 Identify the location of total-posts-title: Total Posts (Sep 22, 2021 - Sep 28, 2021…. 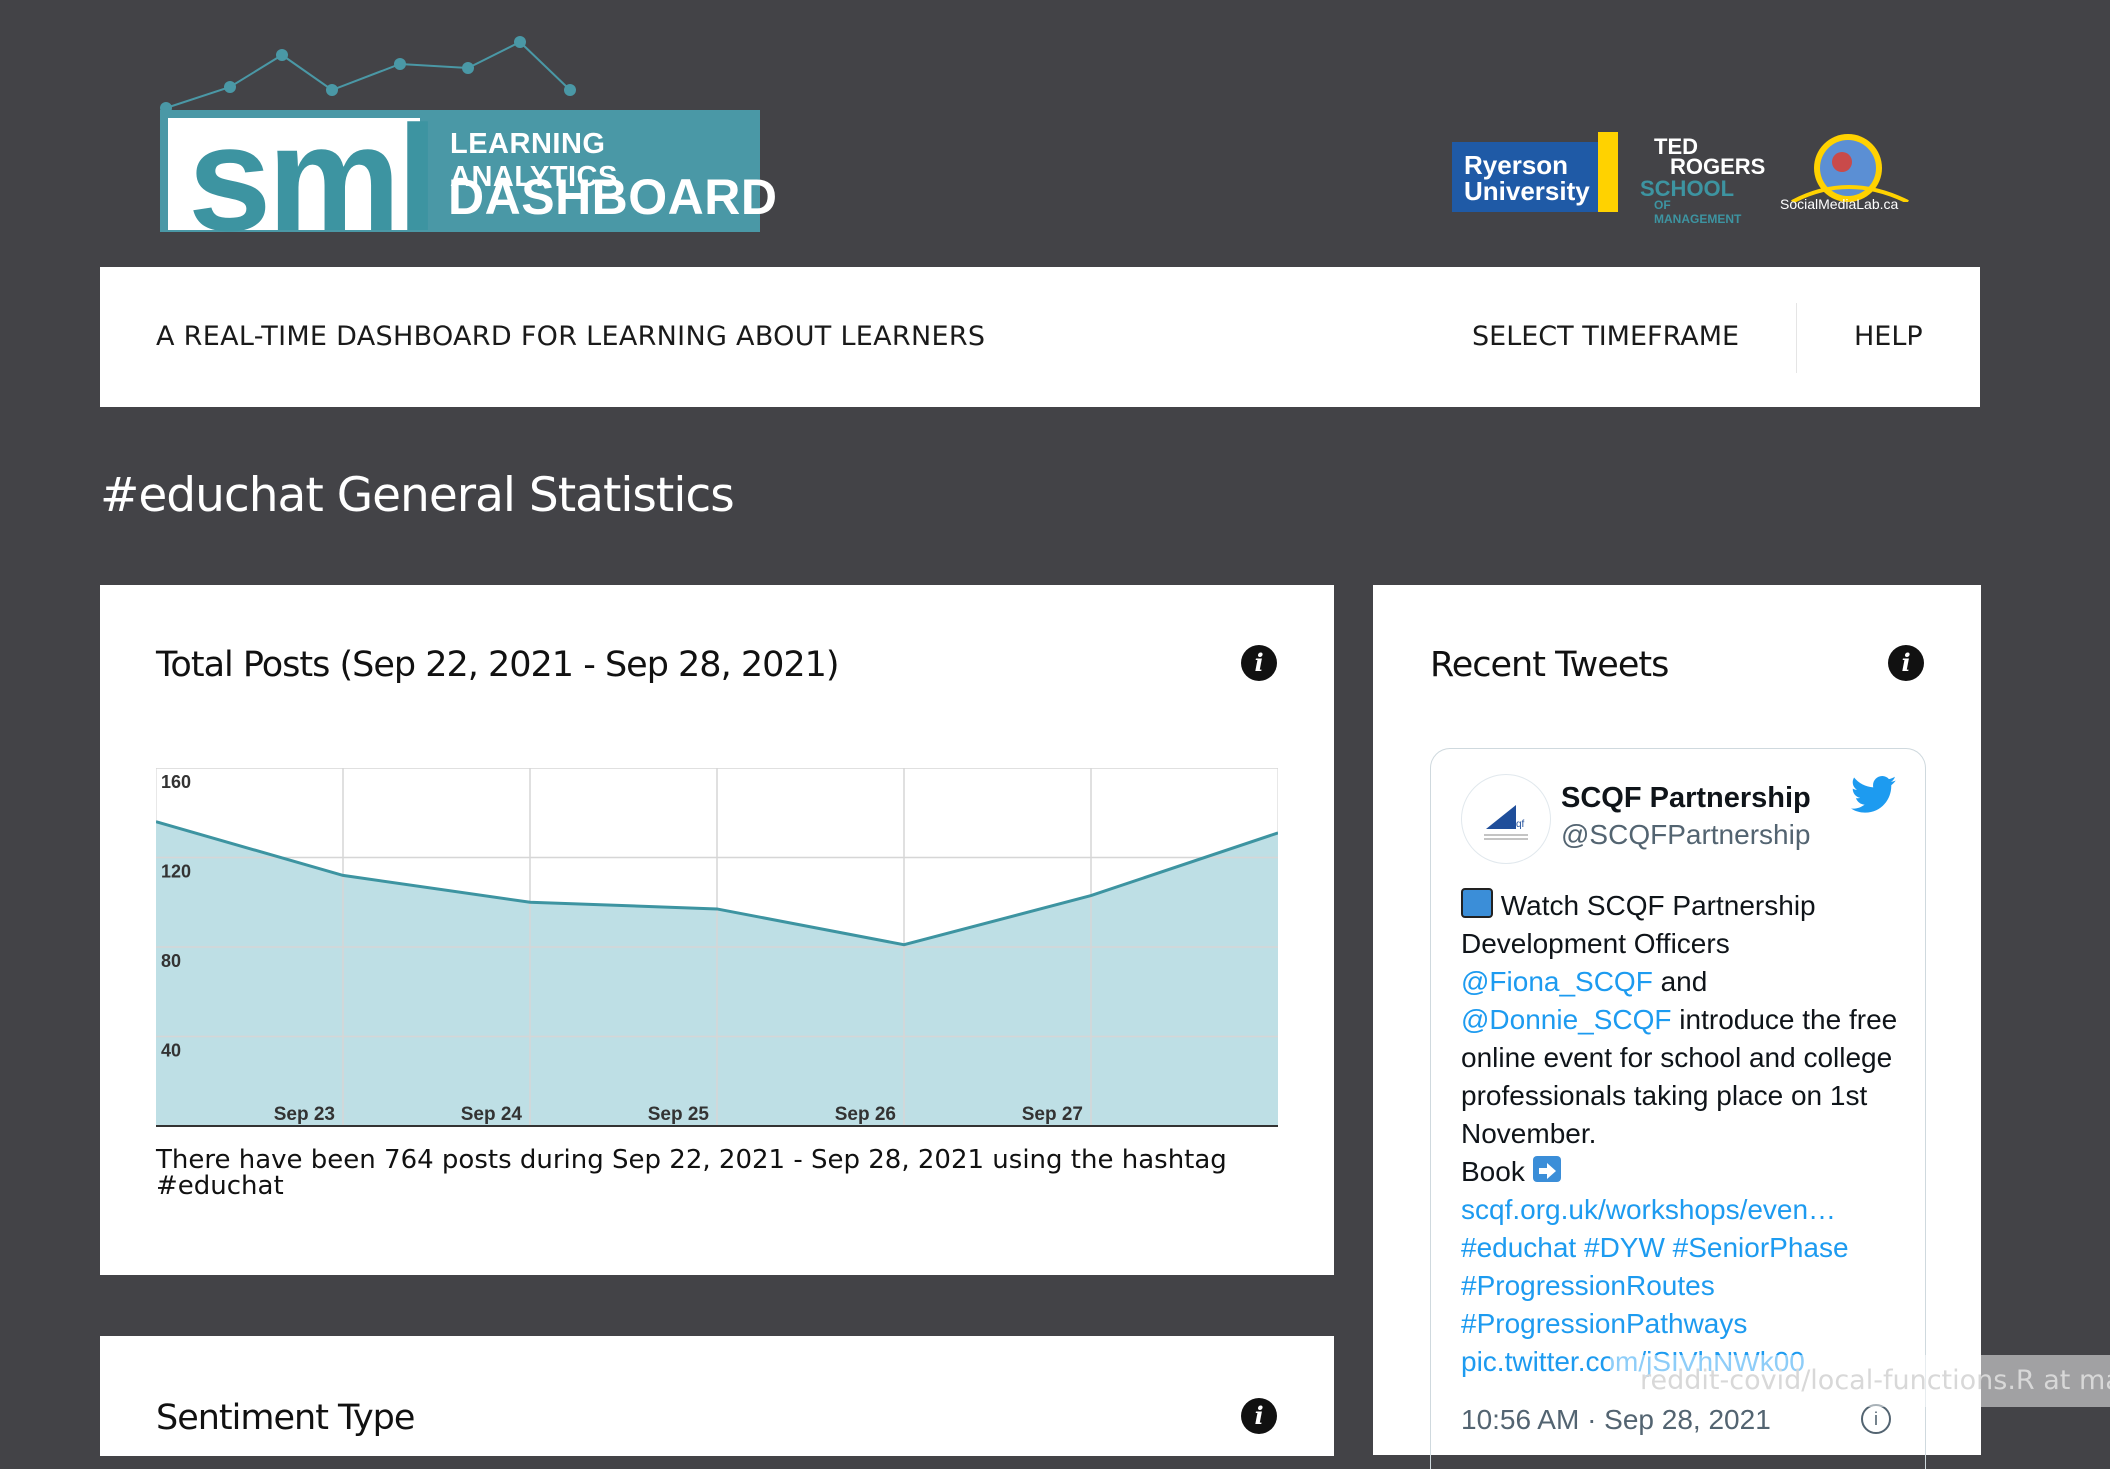
(497, 665).